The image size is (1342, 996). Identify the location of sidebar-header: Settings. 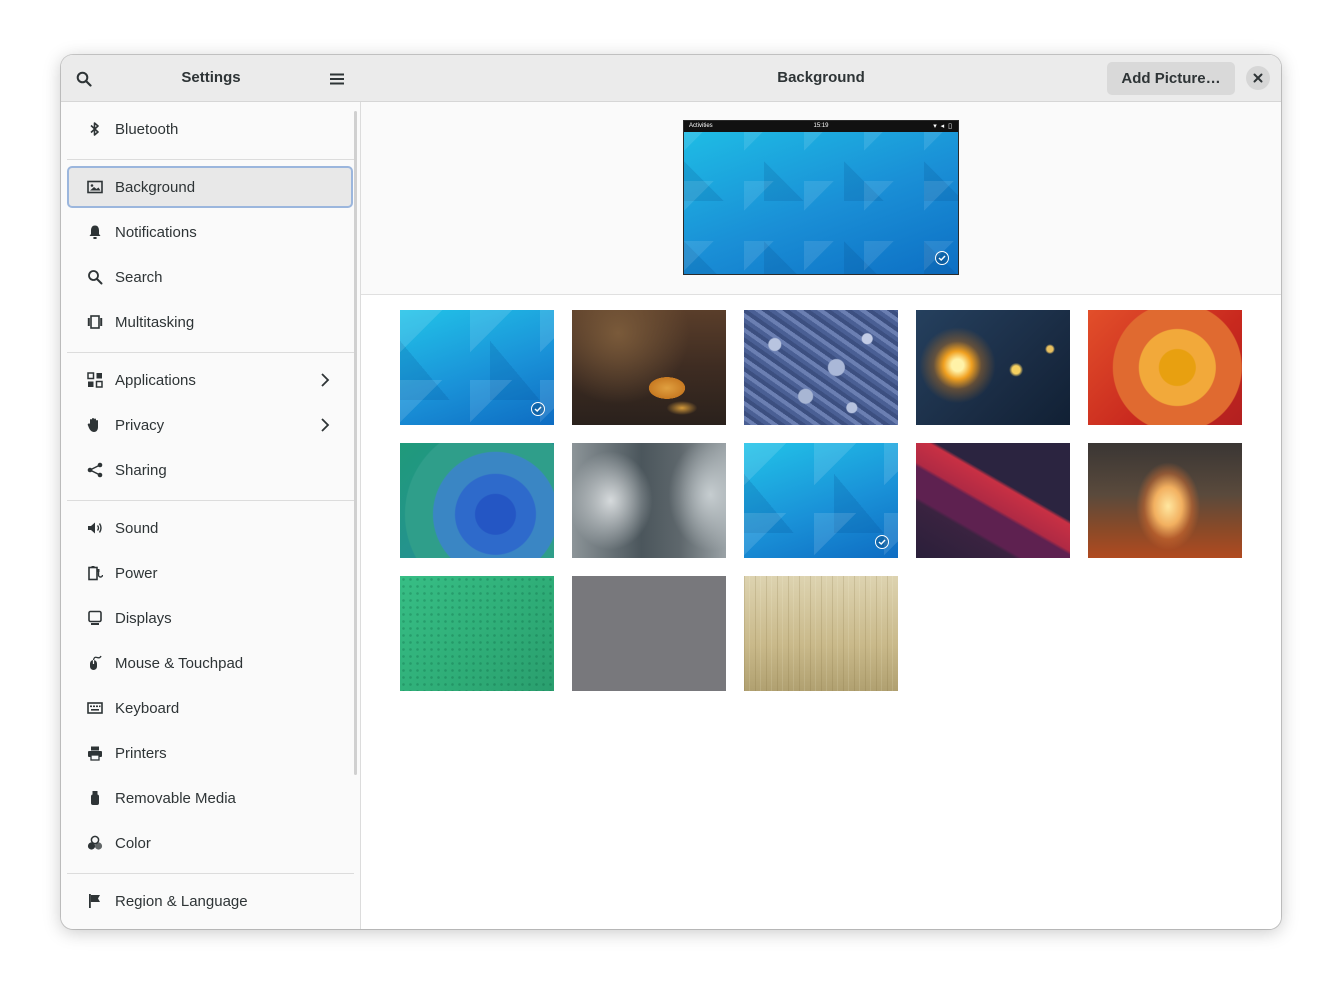
(211, 78).